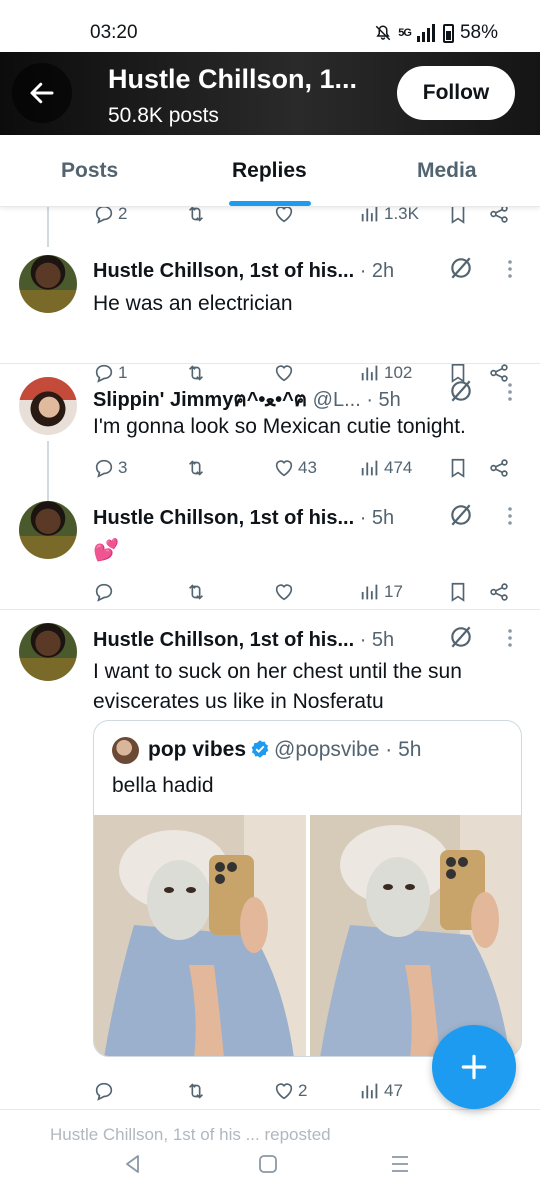 The image size is (540, 1199). I want to click on post-count: 50.8K posts, so click(163, 115).